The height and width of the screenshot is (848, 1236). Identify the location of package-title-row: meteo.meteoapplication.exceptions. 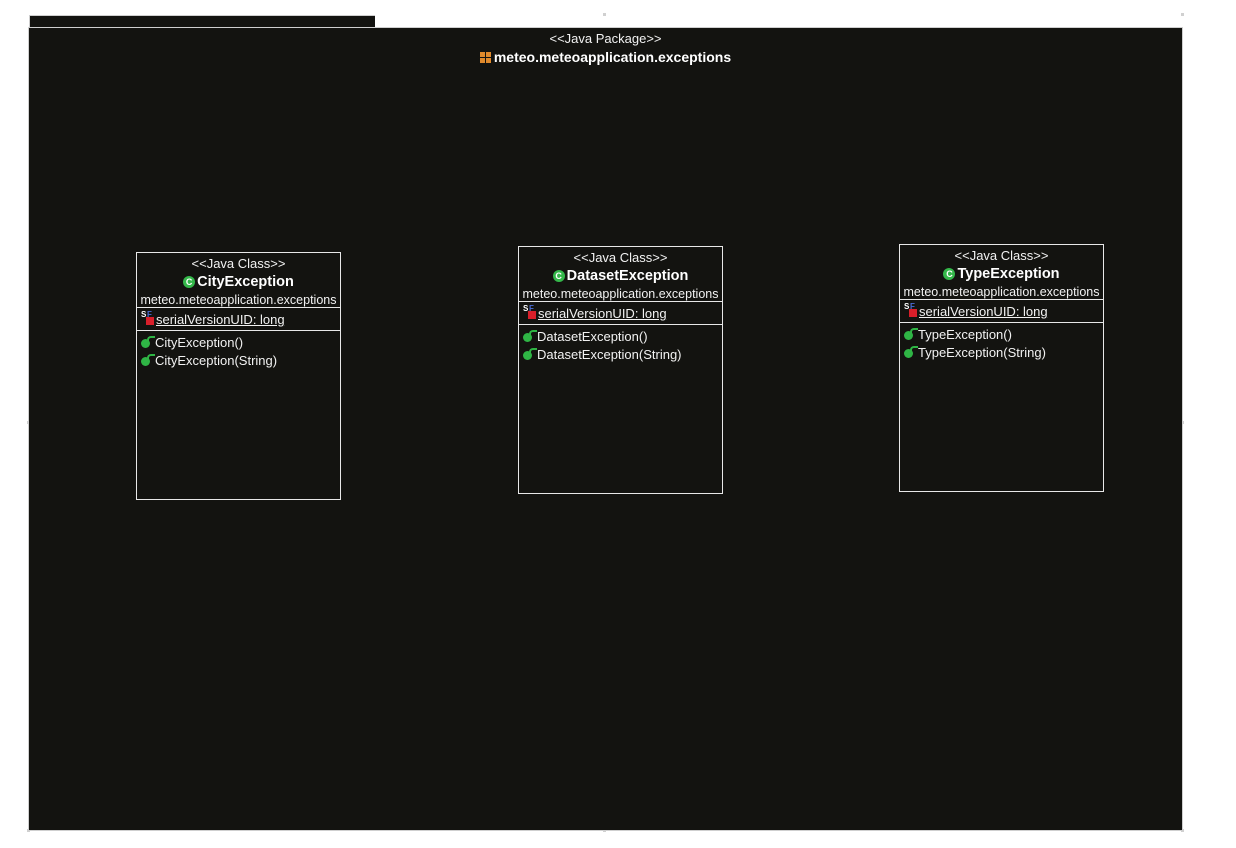
(605, 57).